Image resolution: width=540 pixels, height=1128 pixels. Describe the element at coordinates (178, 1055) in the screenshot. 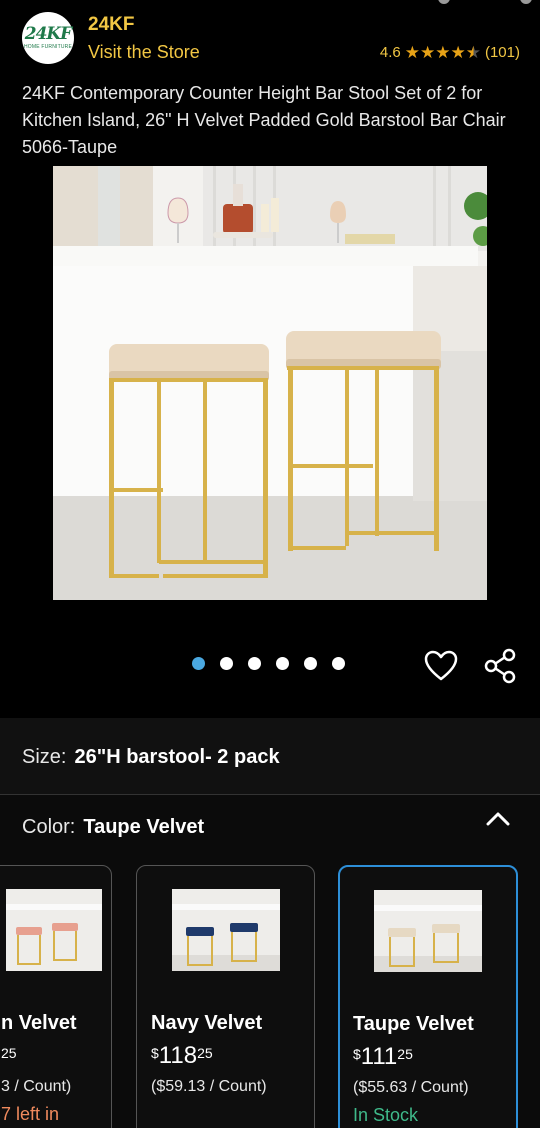

I see `price-whole: 118` at that location.